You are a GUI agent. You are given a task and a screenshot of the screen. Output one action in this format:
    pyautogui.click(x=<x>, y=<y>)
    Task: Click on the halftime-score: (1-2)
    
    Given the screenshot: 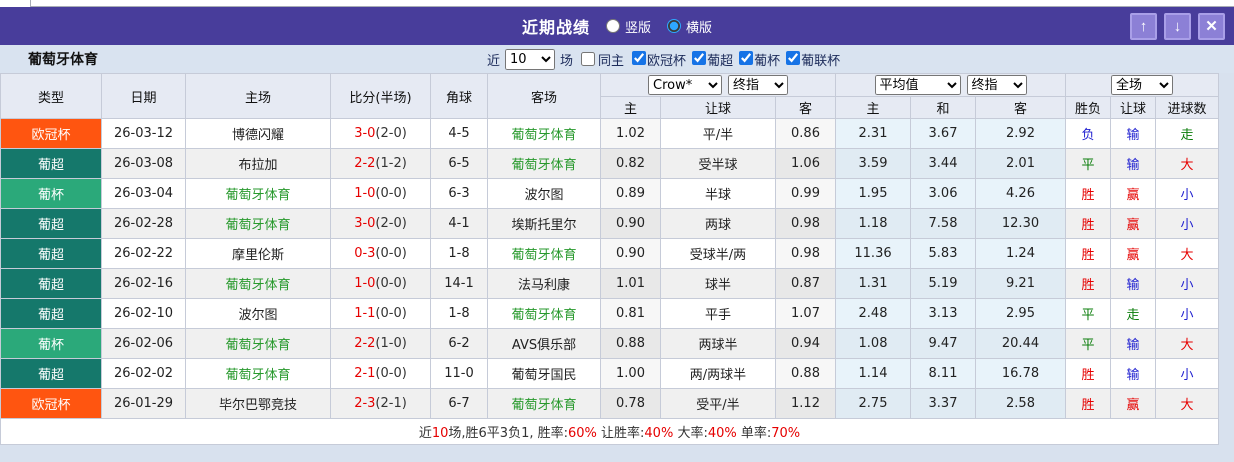 What is the action you would take?
    pyautogui.click(x=391, y=163)
    